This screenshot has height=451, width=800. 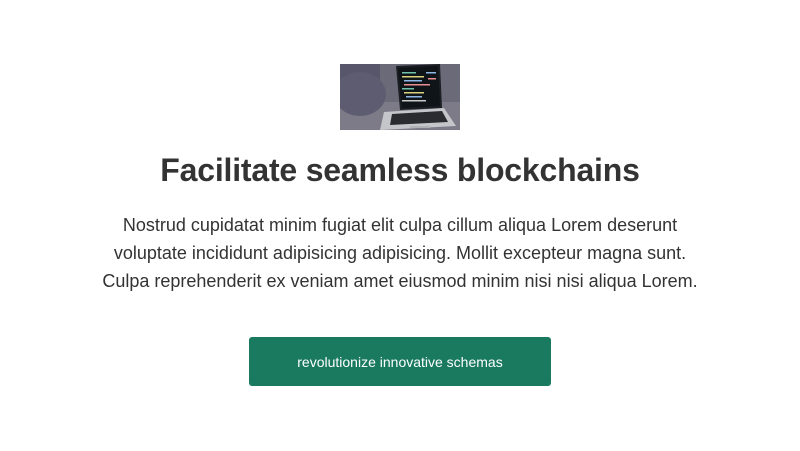 I want to click on laptop-code-photo, so click(x=400, y=97).